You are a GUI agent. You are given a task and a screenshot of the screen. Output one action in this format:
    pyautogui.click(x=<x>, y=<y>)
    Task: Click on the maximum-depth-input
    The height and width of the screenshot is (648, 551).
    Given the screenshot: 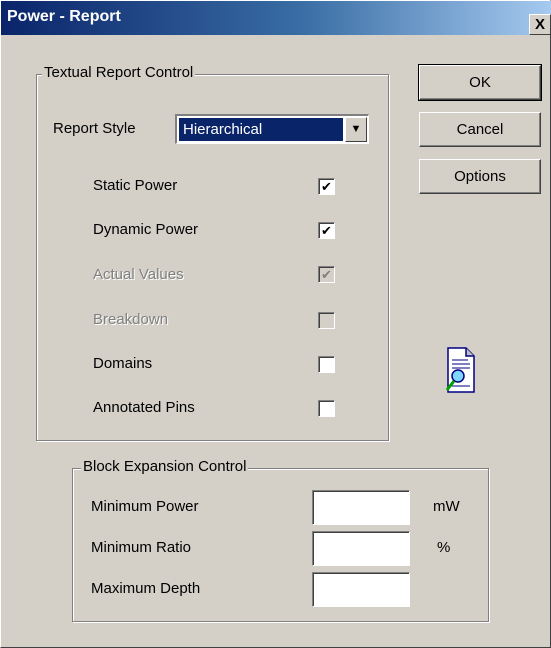 What is the action you would take?
    pyautogui.click(x=361, y=589)
    